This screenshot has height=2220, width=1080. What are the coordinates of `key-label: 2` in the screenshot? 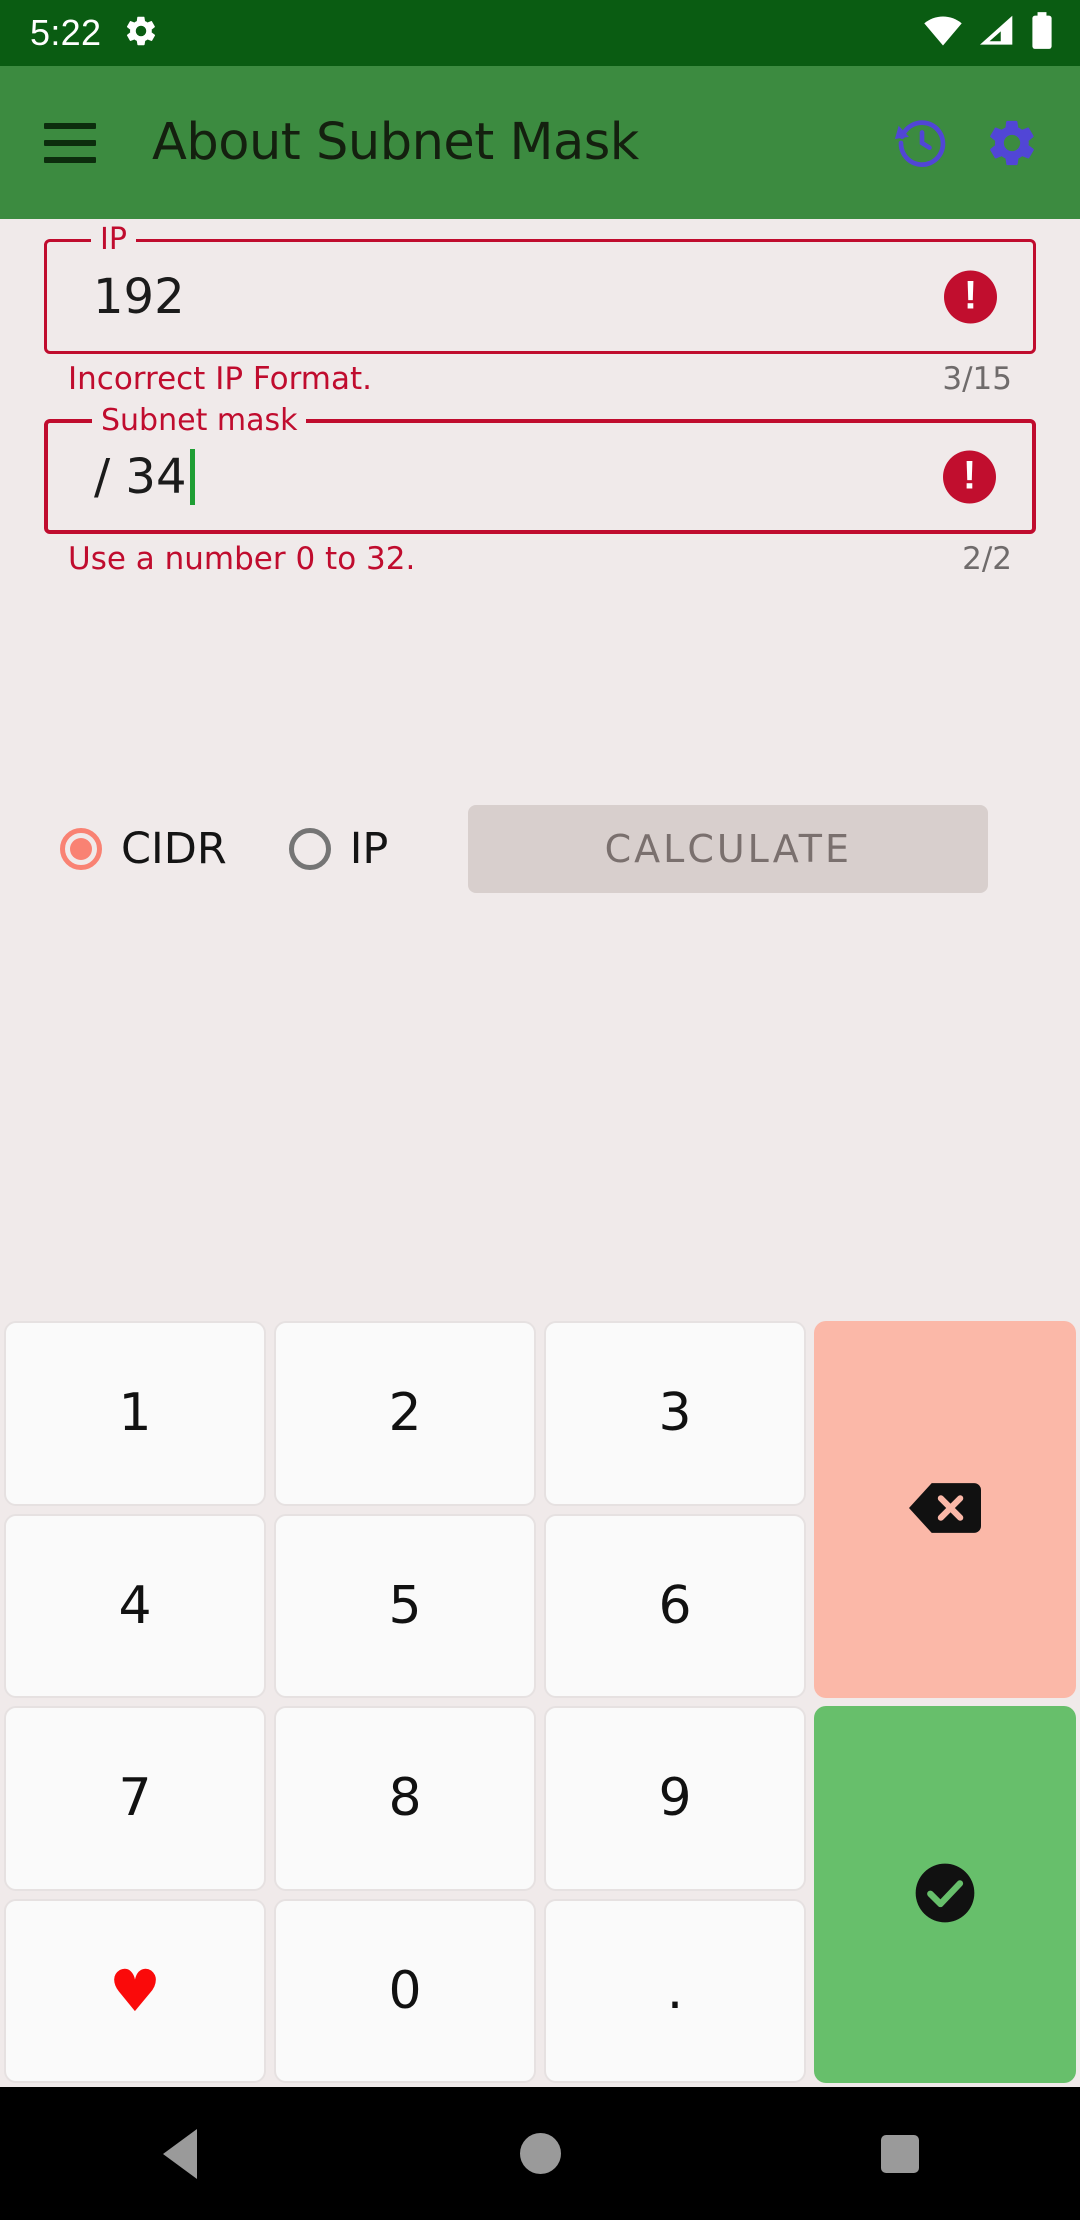 It's located at (405, 1413).